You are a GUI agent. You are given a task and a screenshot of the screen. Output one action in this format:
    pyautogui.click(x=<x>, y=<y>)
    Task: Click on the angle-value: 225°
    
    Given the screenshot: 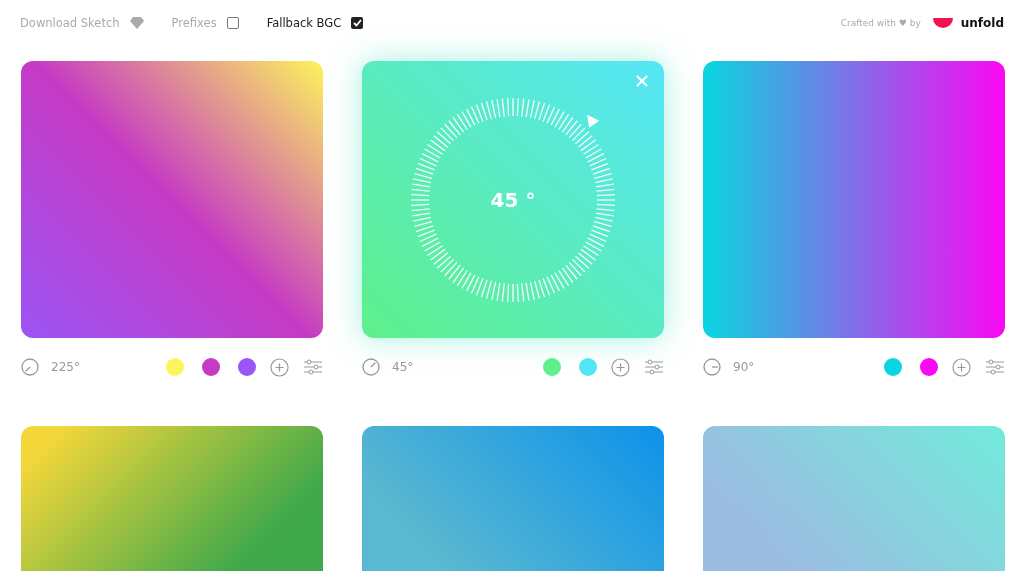 What is the action you would take?
    pyautogui.click(x=65, y=367)
    